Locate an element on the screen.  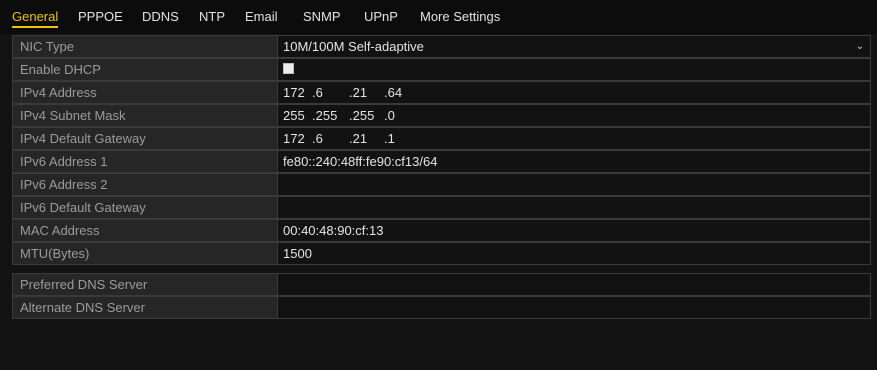
ipv6-default-gateway-row: IPv6 Default Gateway is located at coordinates (441, 207).